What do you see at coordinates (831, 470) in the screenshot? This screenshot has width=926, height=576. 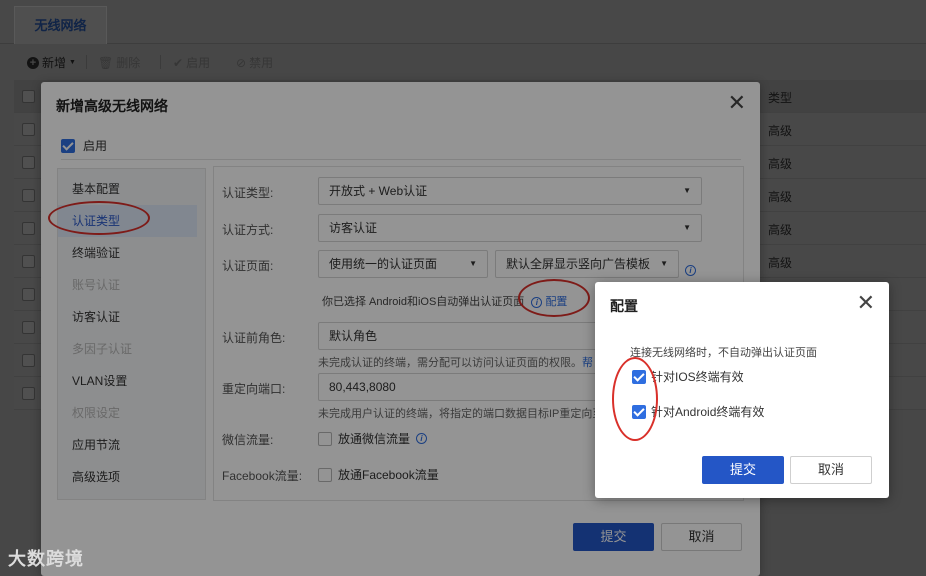 I see `config-cancel-button: 取消` at bounding box center [831, 470].